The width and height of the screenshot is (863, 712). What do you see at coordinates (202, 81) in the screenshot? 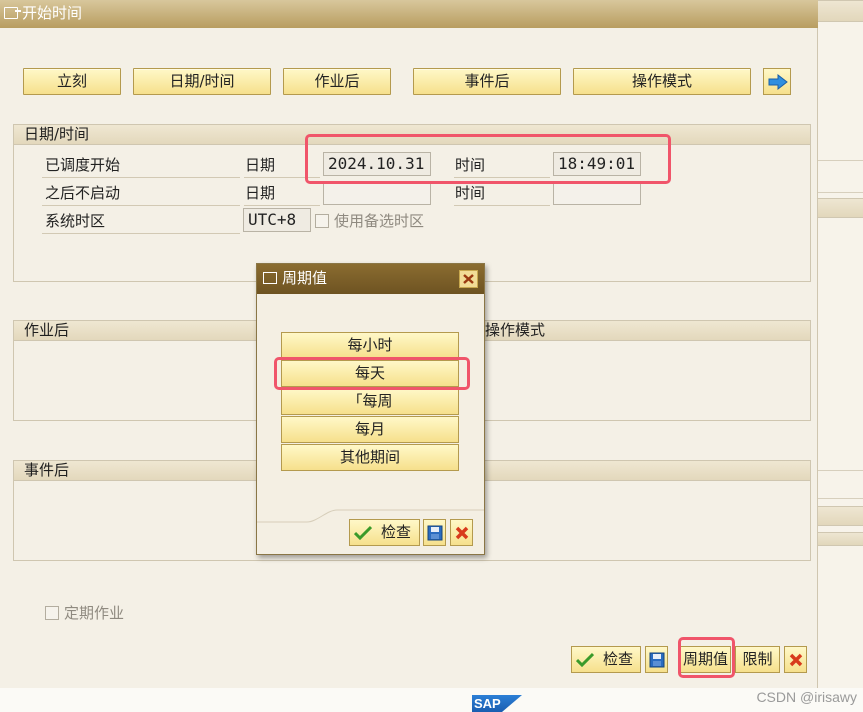
I see `datetime-button: 日期/时间` at bounding box center [202, 81].